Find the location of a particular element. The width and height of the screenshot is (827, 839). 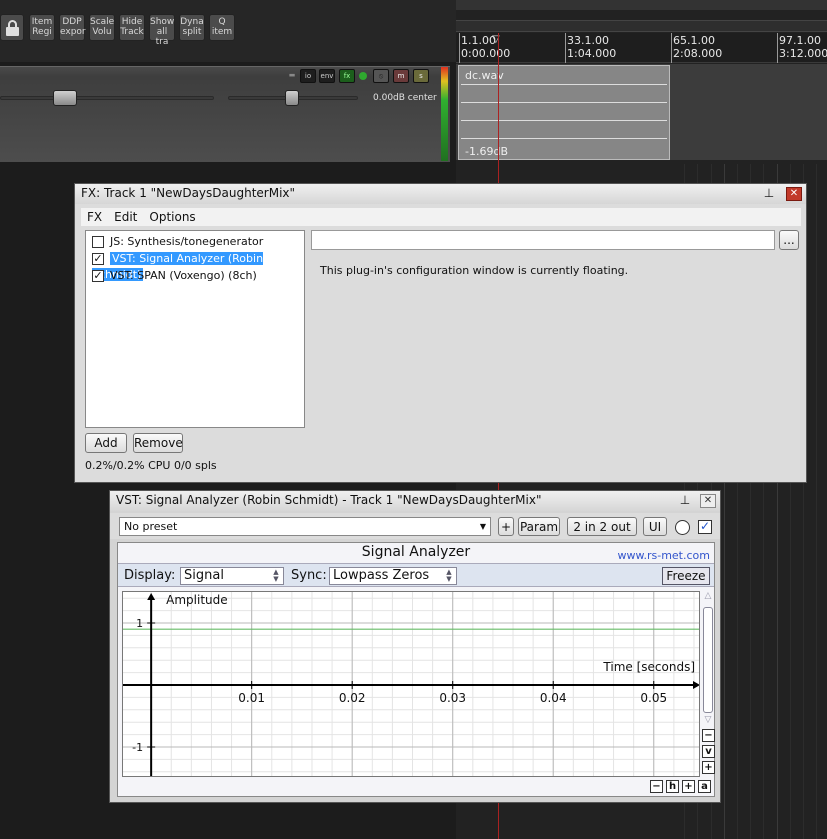

x-tick-label: 0.04 is located at coordinates (553, 698).